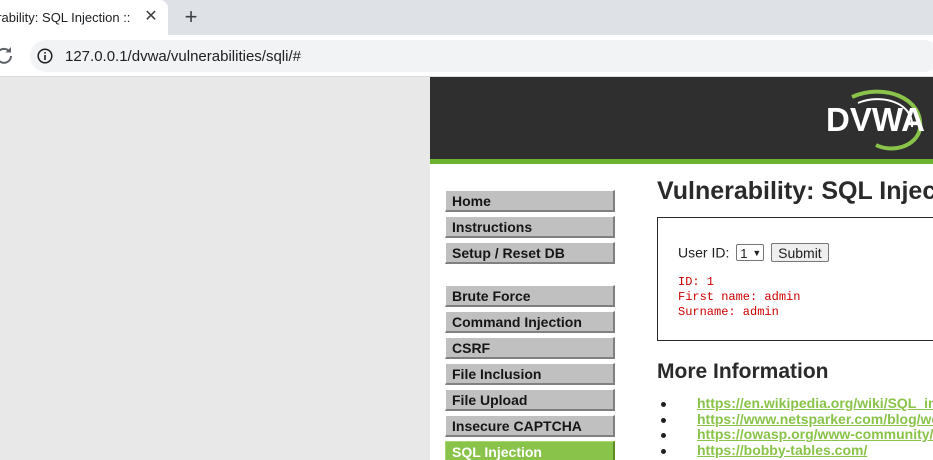 This screenshot has width=933, height=460. What do you see at coordinates (45, 56) in the screenshot?
I see `info-icon` at bounding box center [45, 56].